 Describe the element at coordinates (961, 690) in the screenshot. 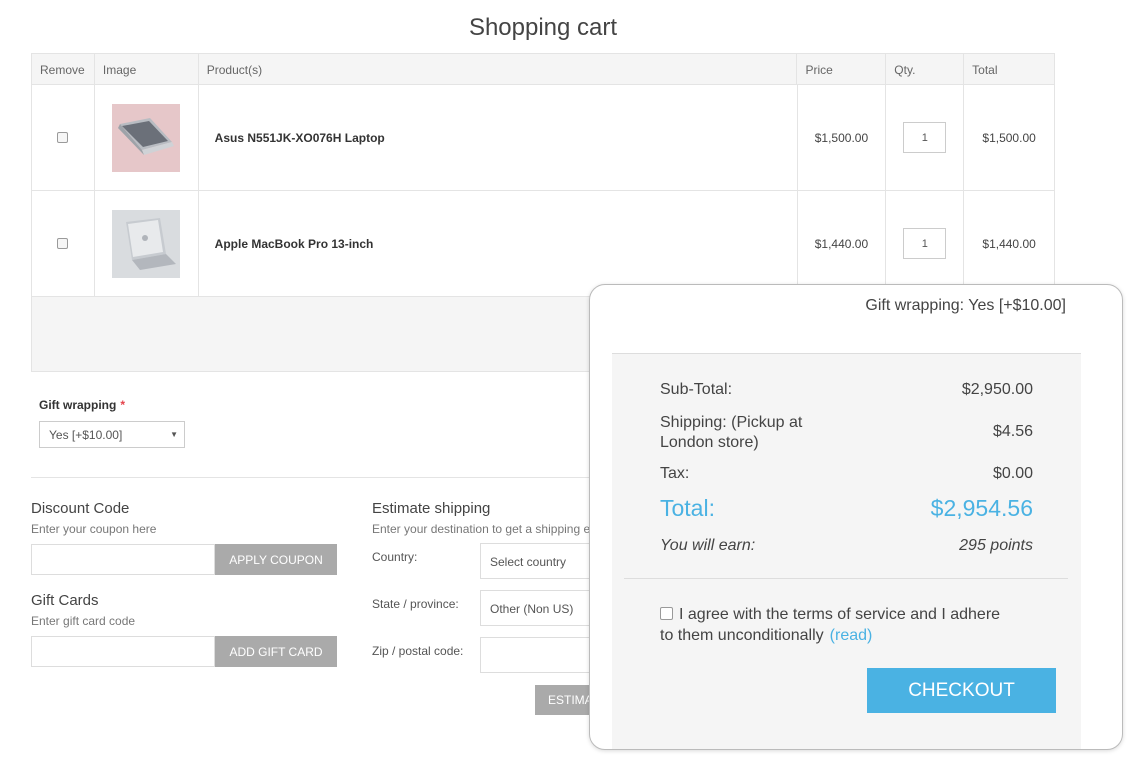

I see `checkout-button: CHECKOUT` at that location.